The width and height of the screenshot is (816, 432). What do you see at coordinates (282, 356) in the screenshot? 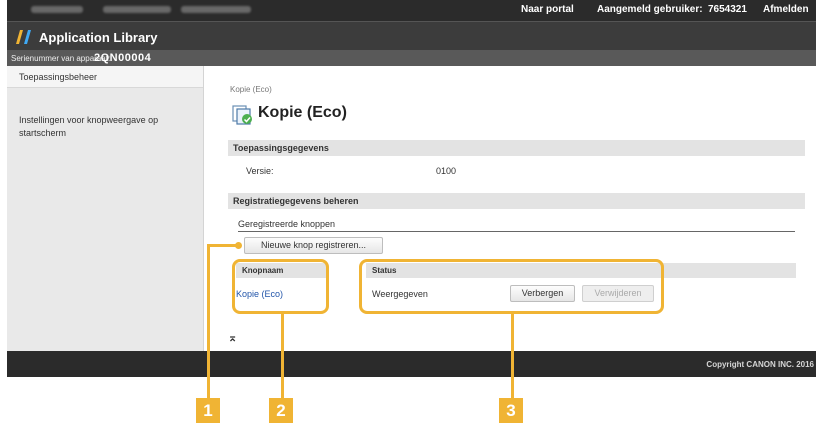
I see `callout-2-connector` at bounding box center [282, 356].